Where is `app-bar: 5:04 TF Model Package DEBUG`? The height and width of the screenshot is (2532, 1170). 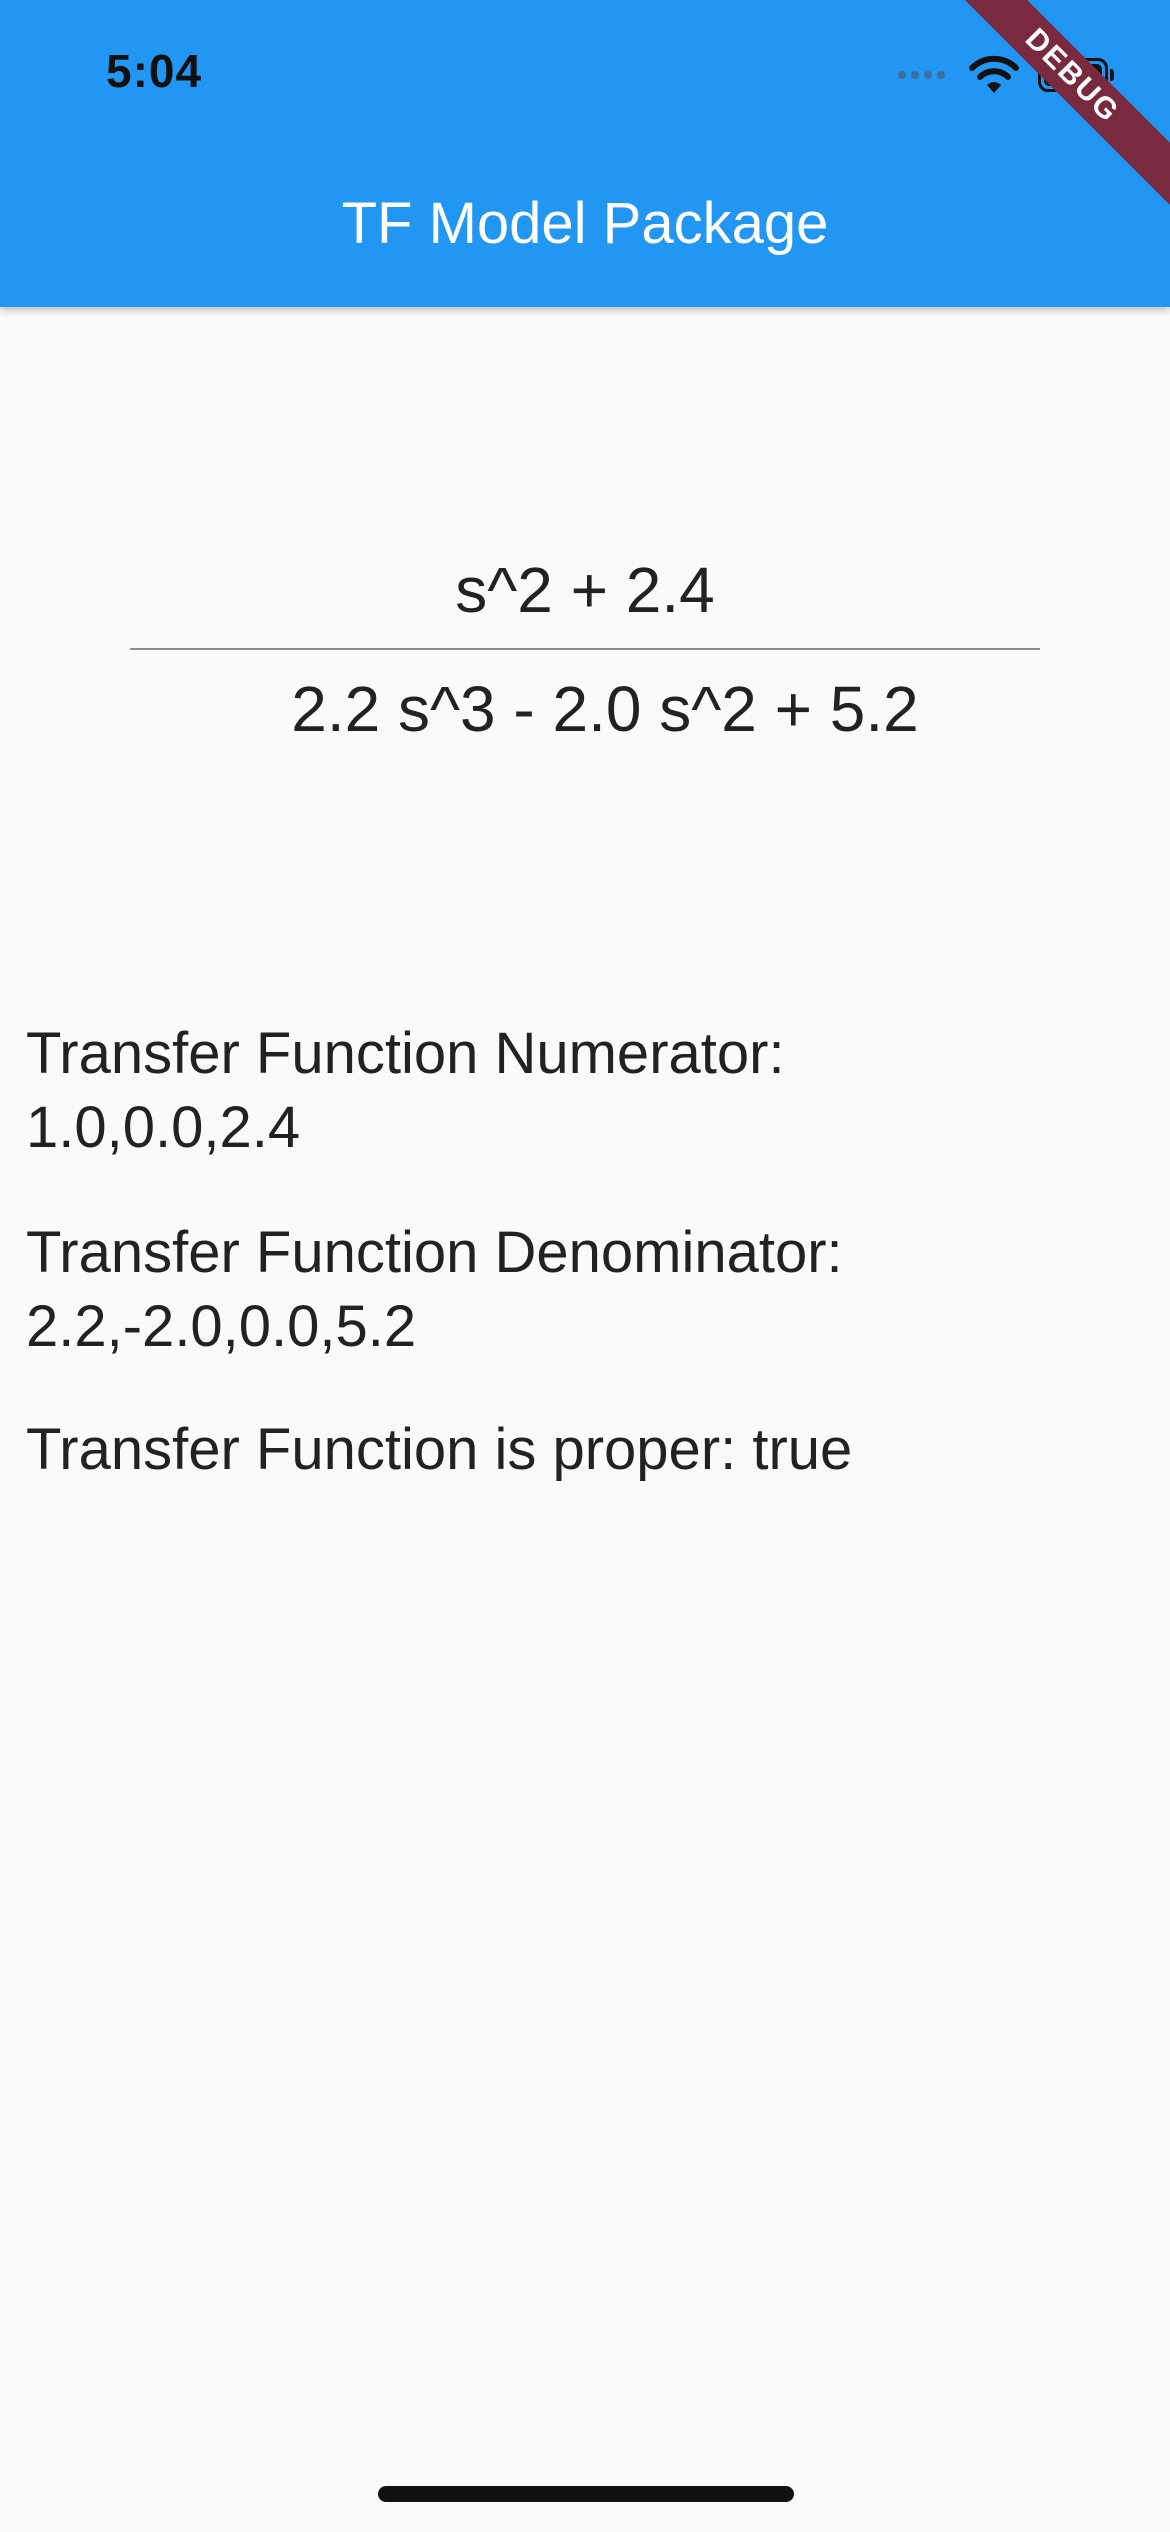 app-bar: 5:04 TF Model Package DEBUG is located at coordinates (585, 153).